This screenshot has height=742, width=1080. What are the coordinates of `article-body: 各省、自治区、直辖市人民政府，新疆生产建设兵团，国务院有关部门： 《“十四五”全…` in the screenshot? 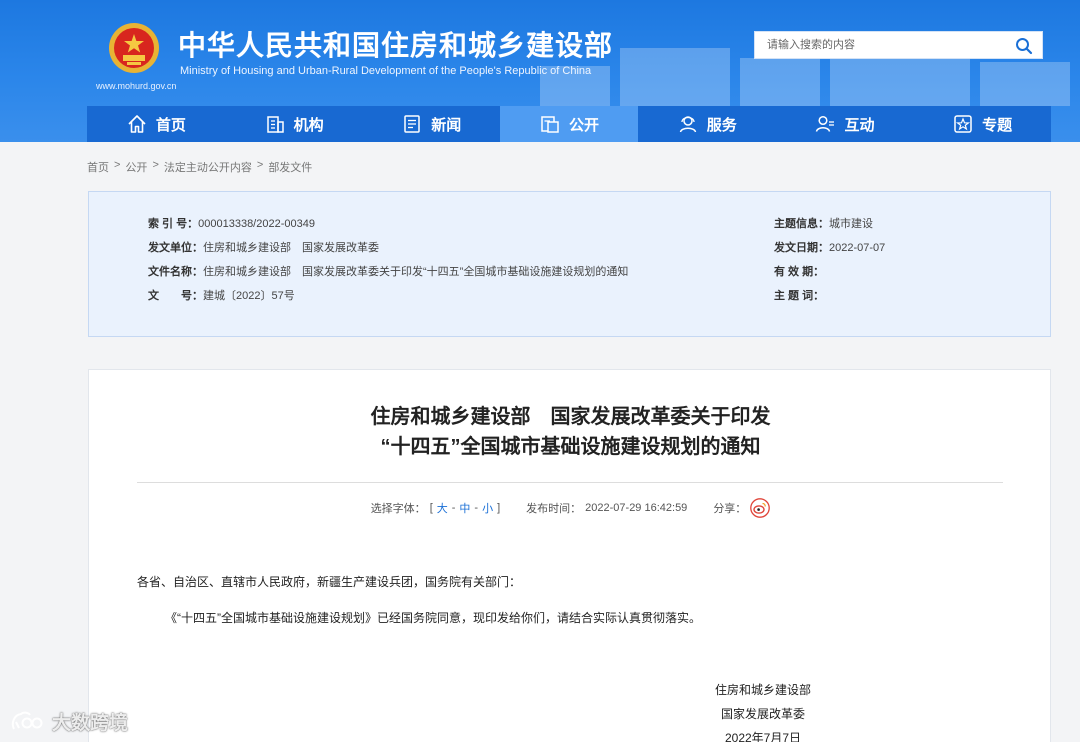 It's located at (567, 600).